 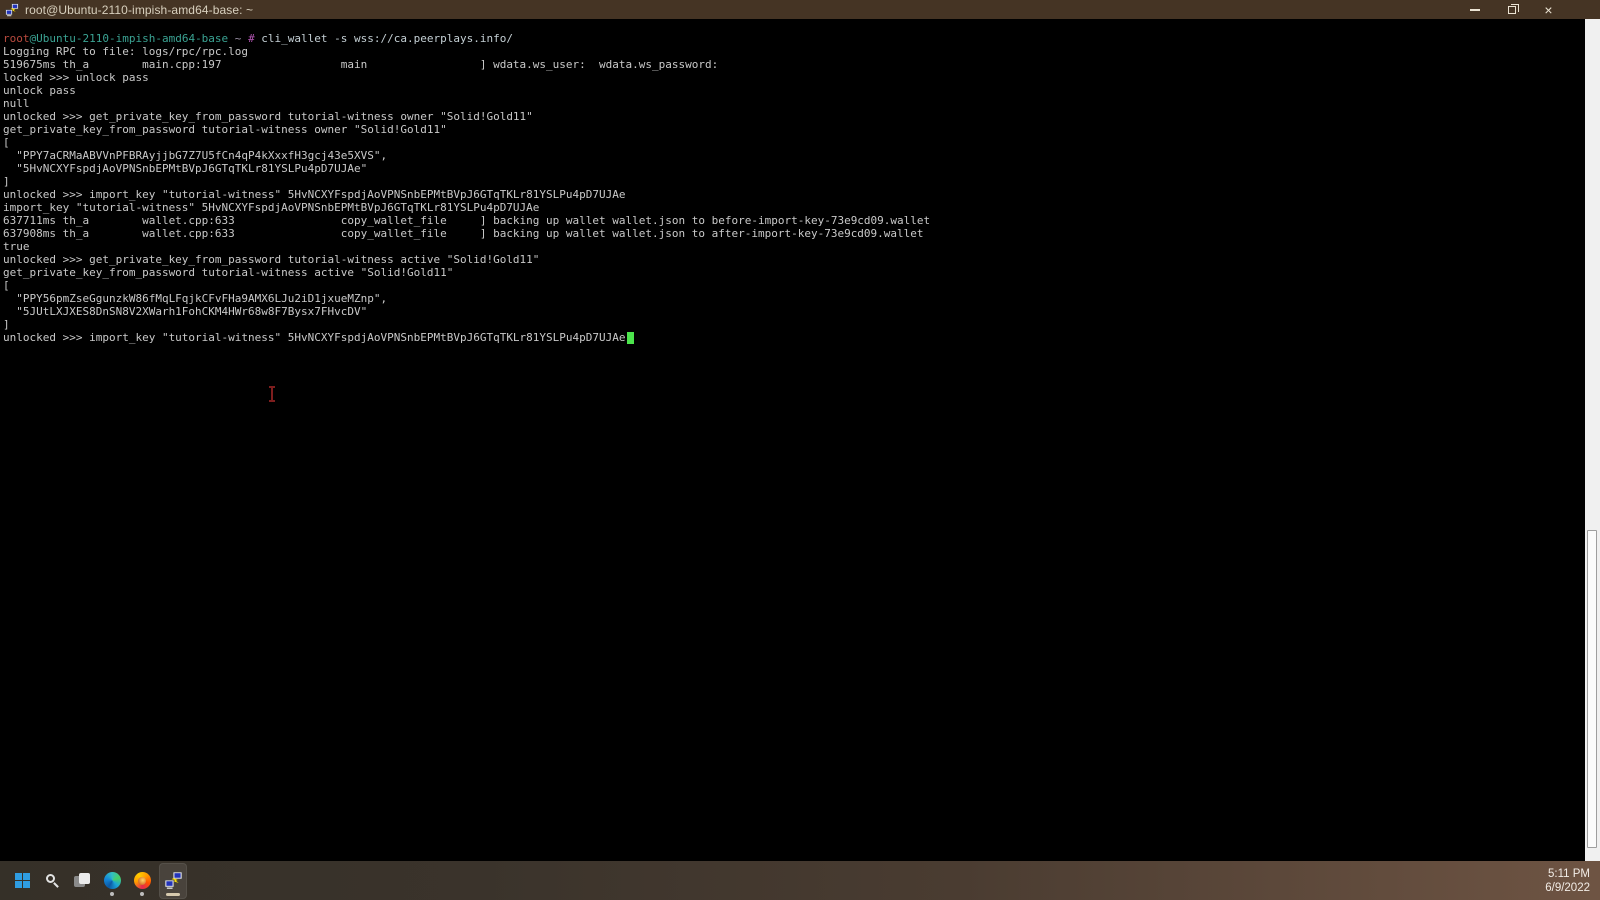 What do you see at coordinates (39, 90) in the screenshot?
I see `terminal-line: unlock pass` at bounding box center [39, 90].